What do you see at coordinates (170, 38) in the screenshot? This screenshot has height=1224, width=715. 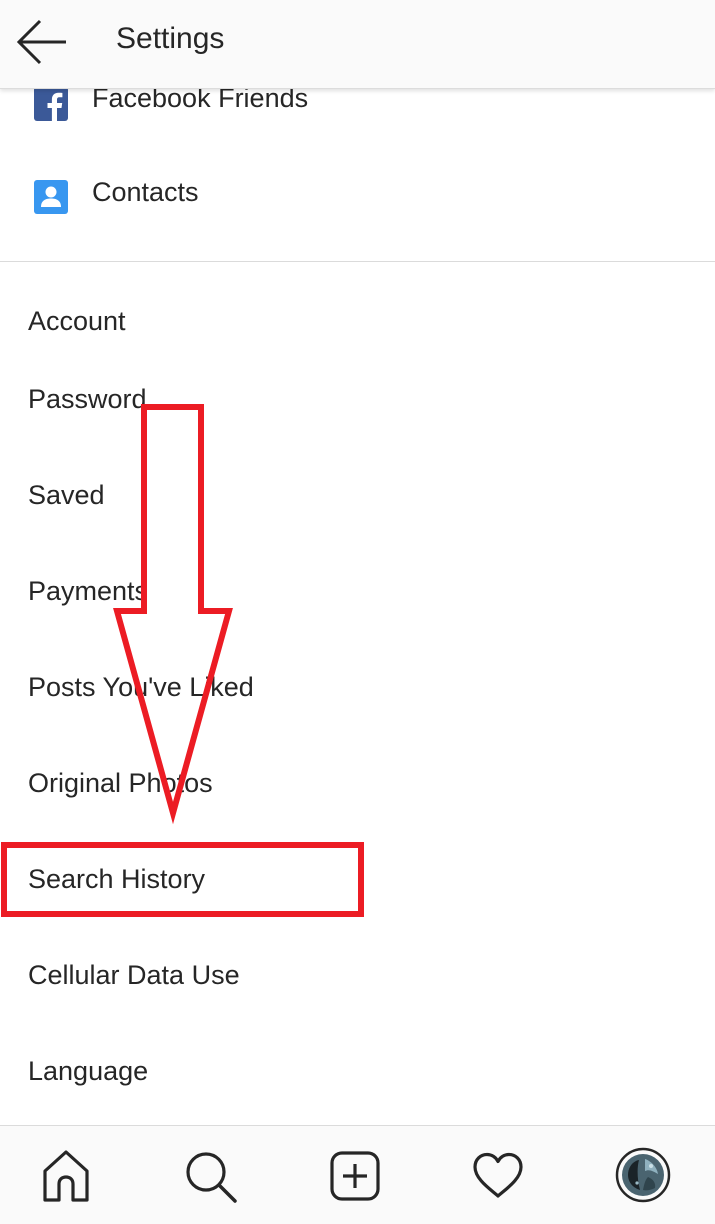 I see `page-title: Settings` at bounding box center [170, 38].